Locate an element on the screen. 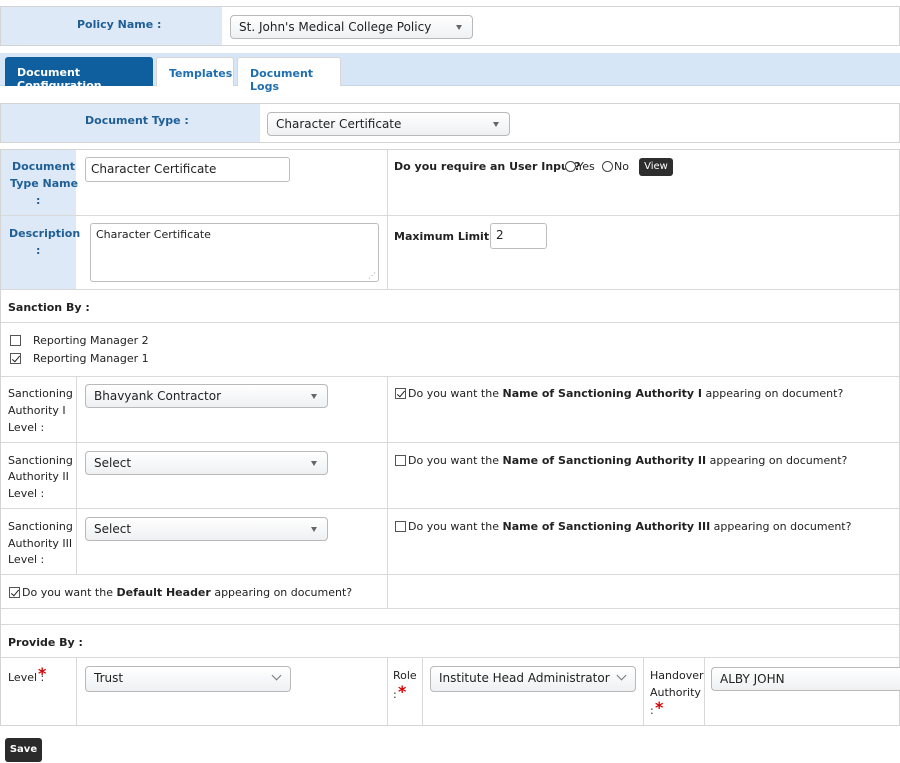 The image size is (900, 763). level-select: Trust is located at coordinates (188, 679).